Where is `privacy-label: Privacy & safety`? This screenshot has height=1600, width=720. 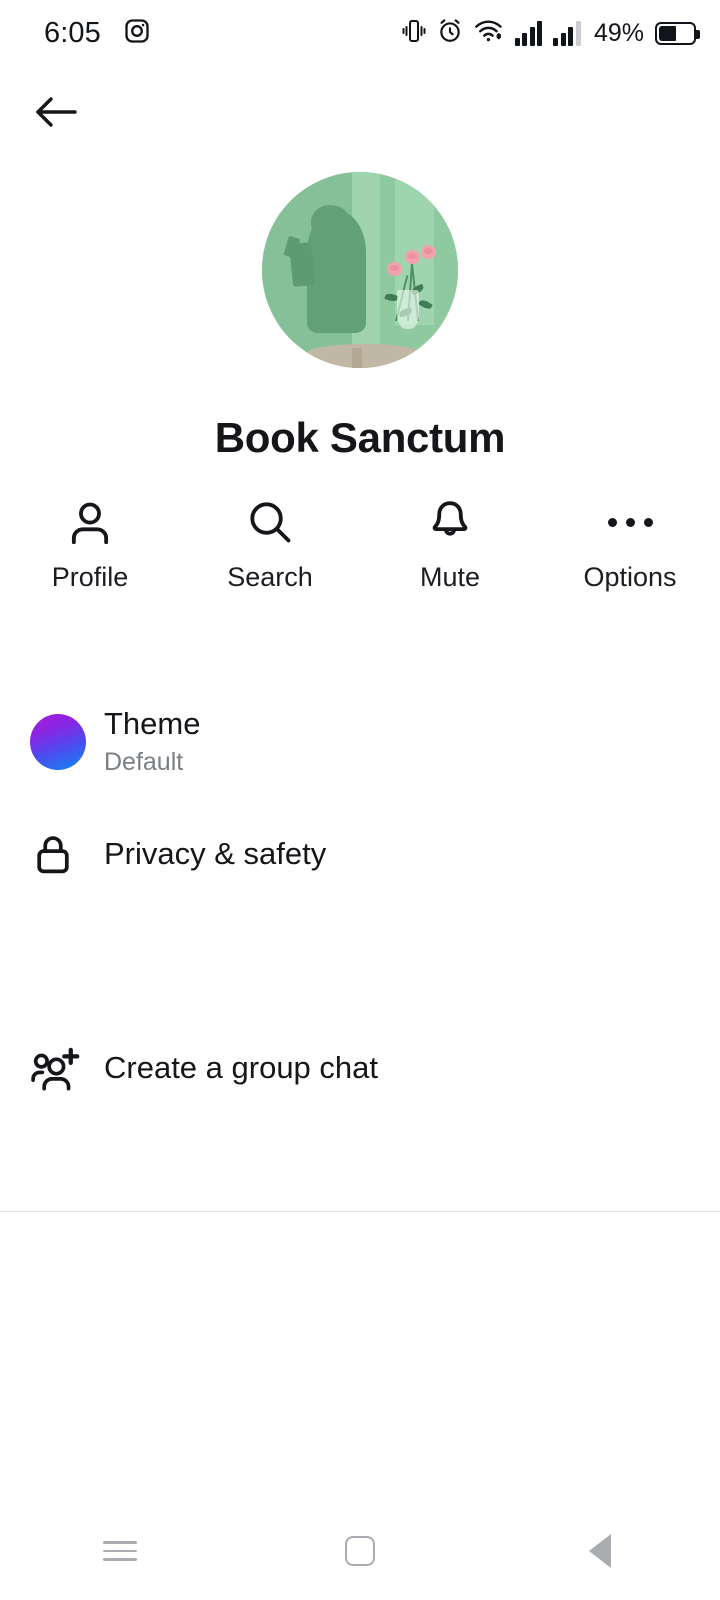
privacy-label: Privacy & safety is located at coordinates (215, 854).